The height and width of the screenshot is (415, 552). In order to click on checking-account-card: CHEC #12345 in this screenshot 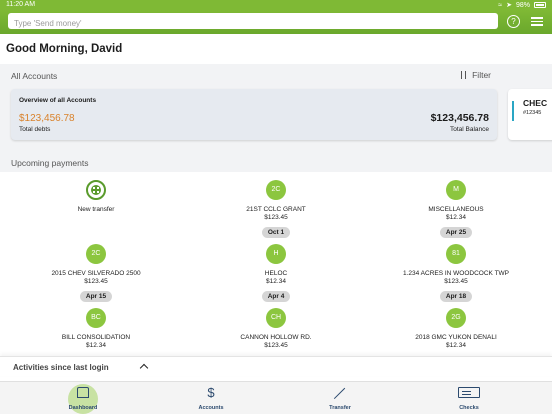, I will do `click(530, 114)`.